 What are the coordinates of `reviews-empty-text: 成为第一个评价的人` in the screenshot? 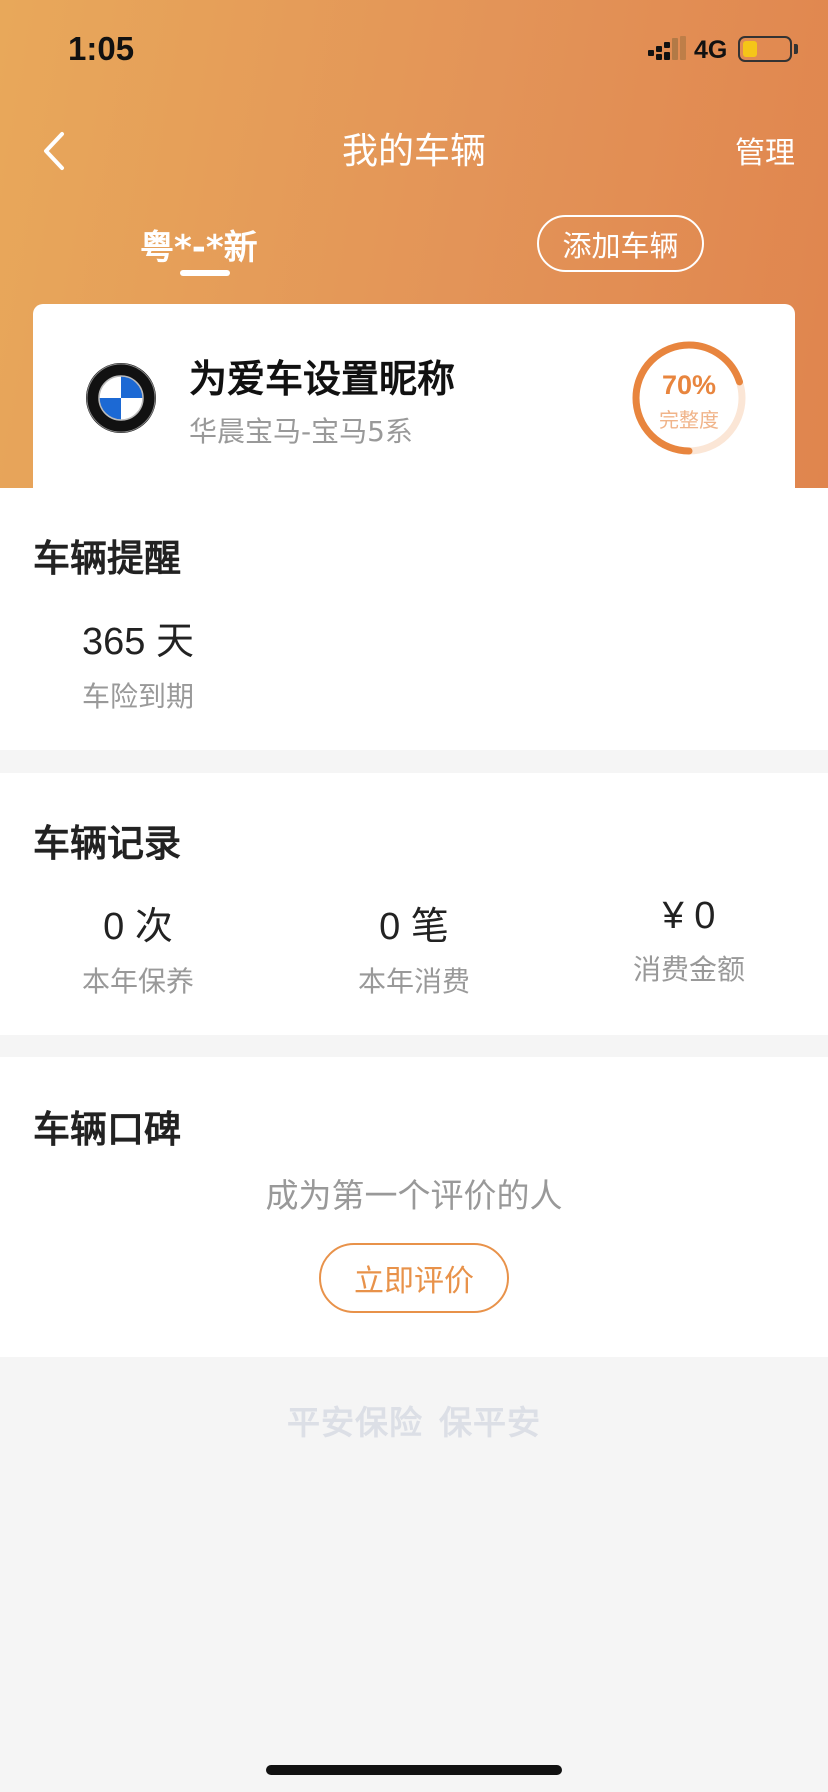 It's located at (414, 1195).